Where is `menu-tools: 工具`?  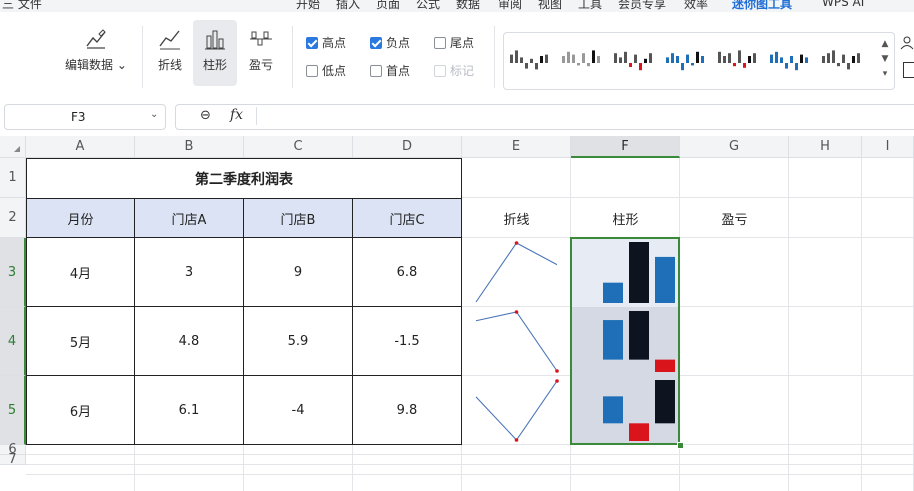 menu-tools: 工具 is located at coordinates (590, 6).